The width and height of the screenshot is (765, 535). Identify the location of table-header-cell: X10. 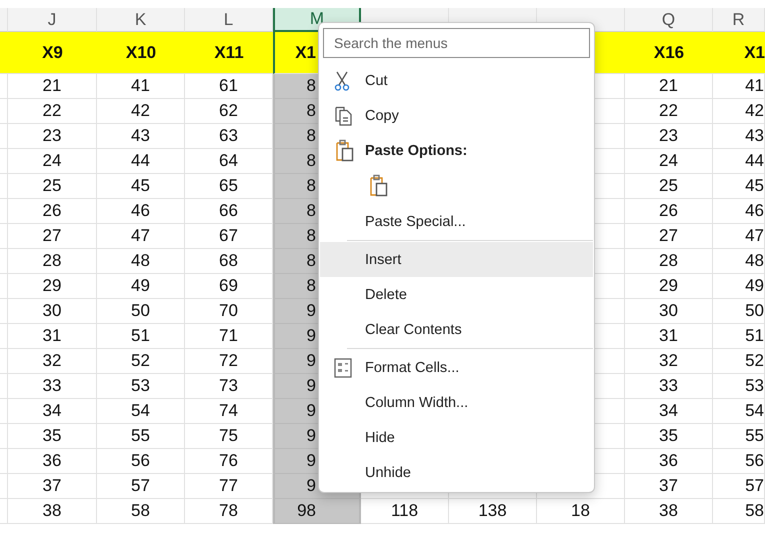
(141, 53).